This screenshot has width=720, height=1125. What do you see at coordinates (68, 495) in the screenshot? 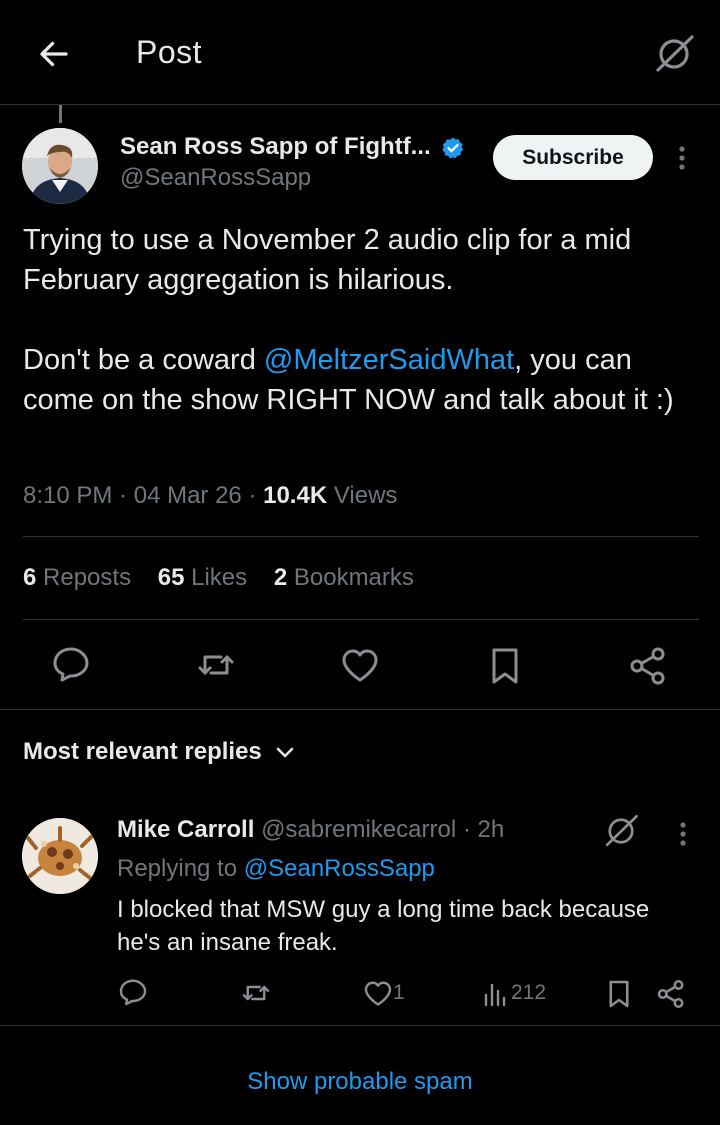
I see `post-time: 8:10 PM` at bounding box center [68, 495].